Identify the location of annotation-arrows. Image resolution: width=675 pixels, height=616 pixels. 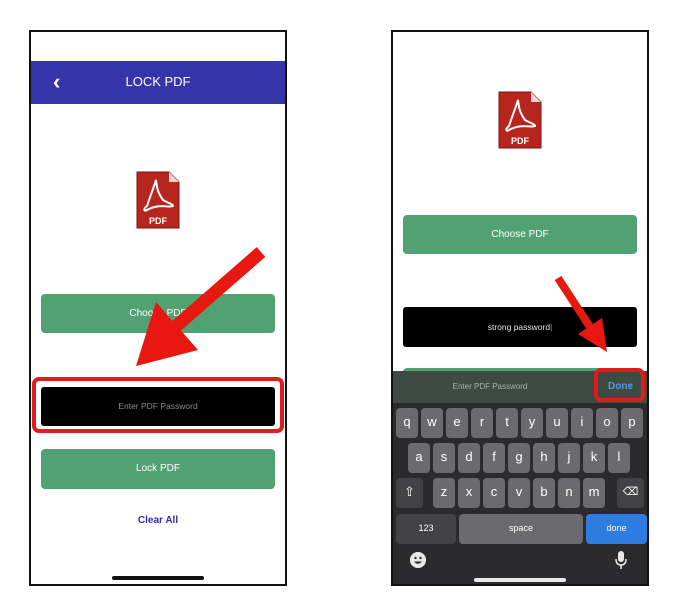
(371, 306).